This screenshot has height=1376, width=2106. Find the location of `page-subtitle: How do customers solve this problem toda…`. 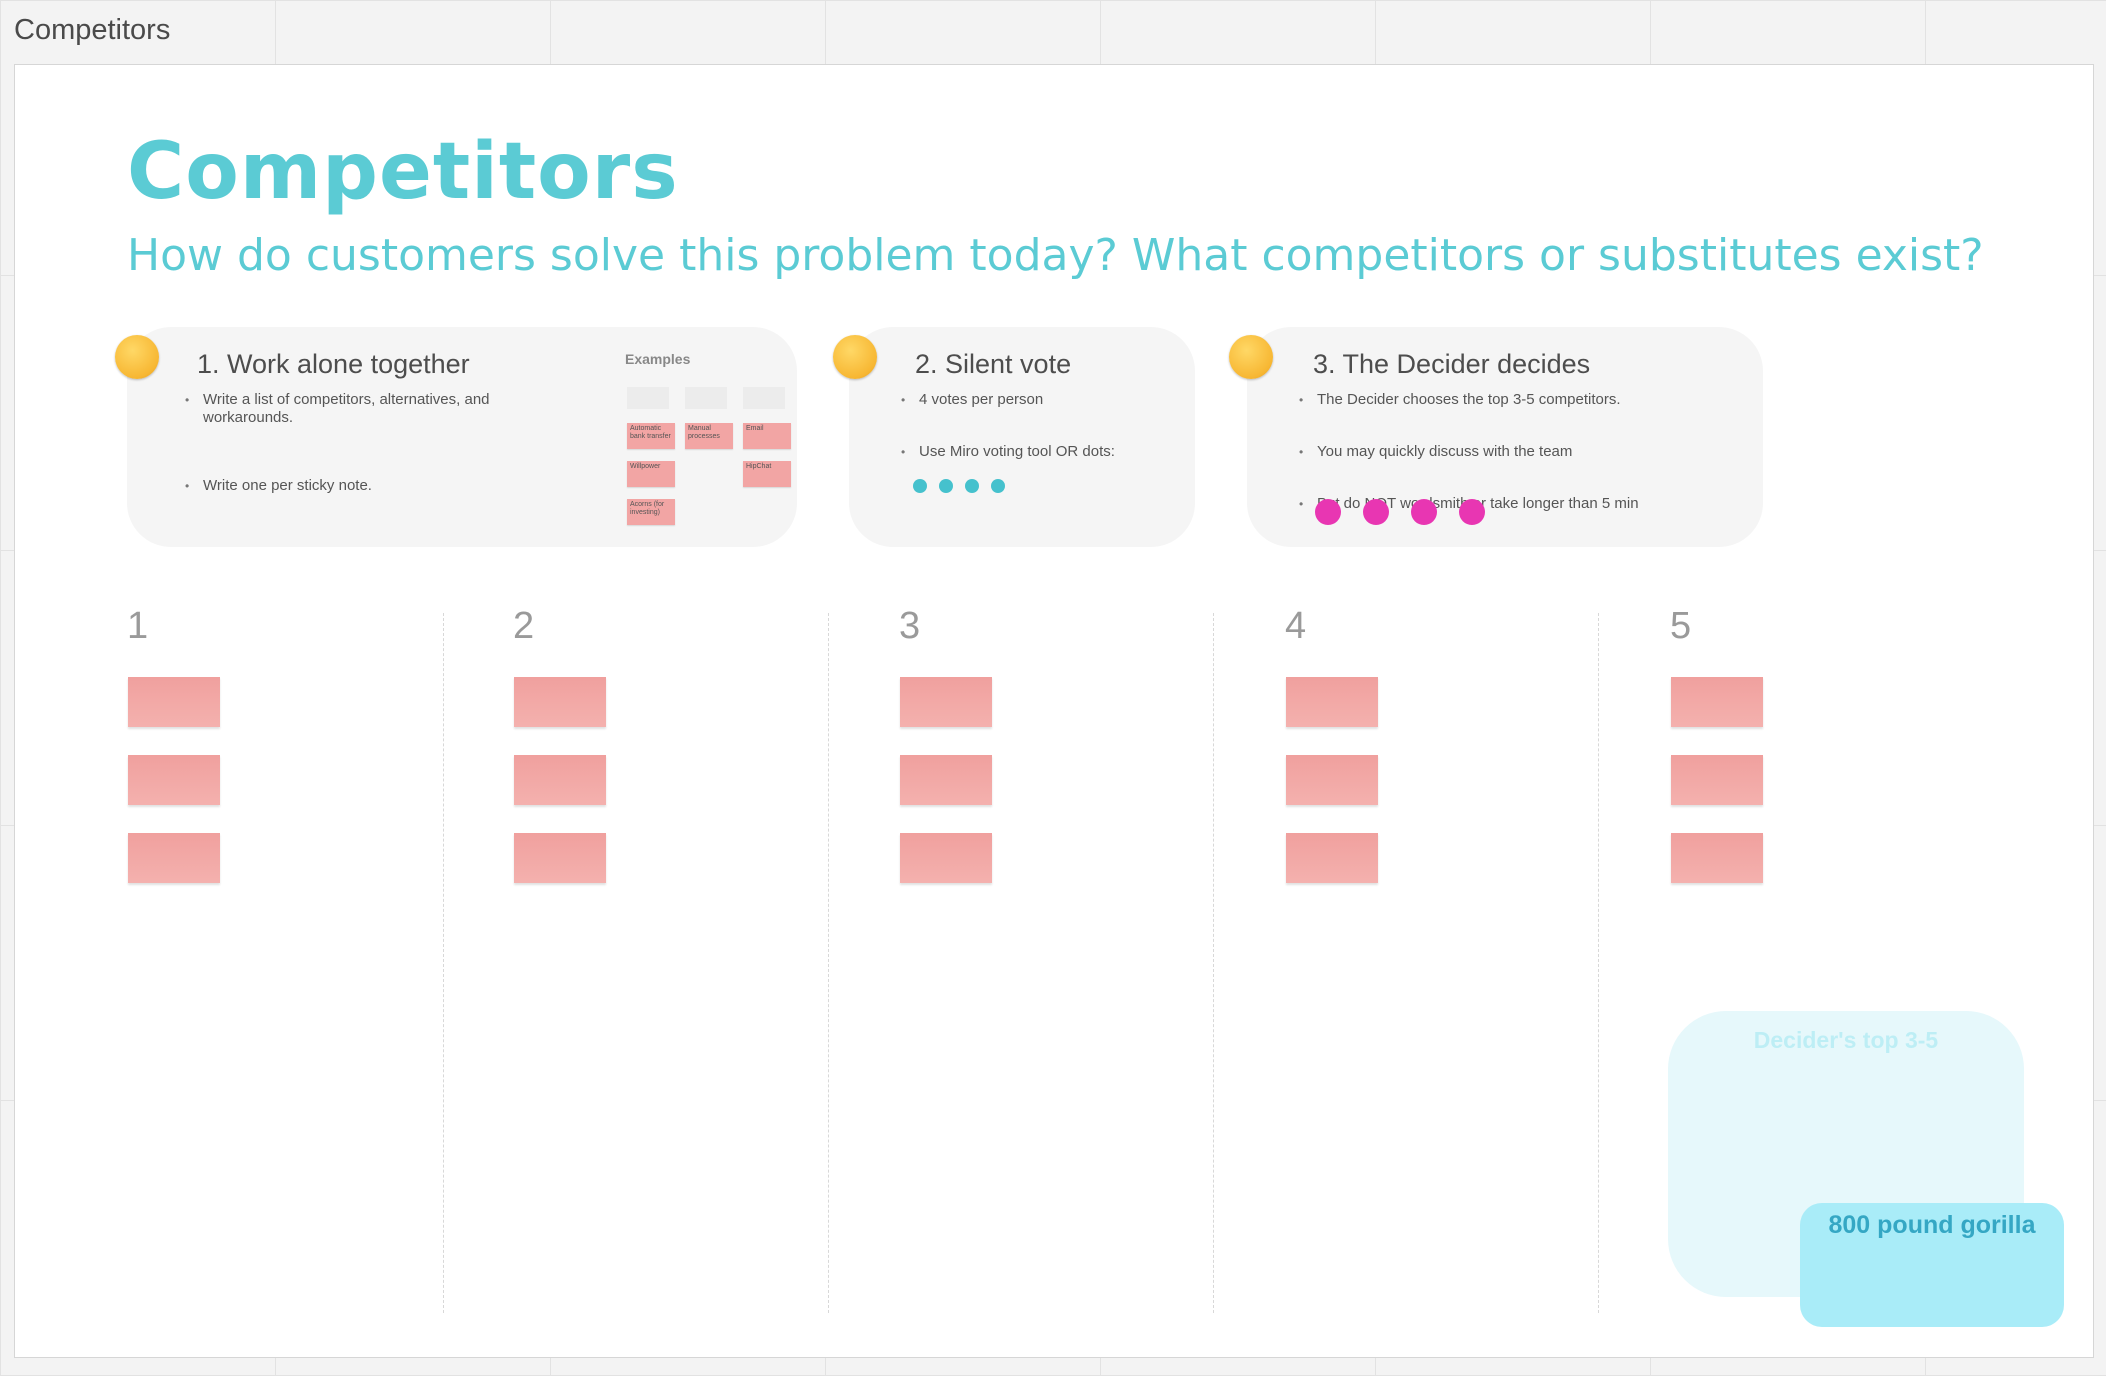

page-subtitle: How do customers solve this problem toda… is located at coordinates (1055, 255).